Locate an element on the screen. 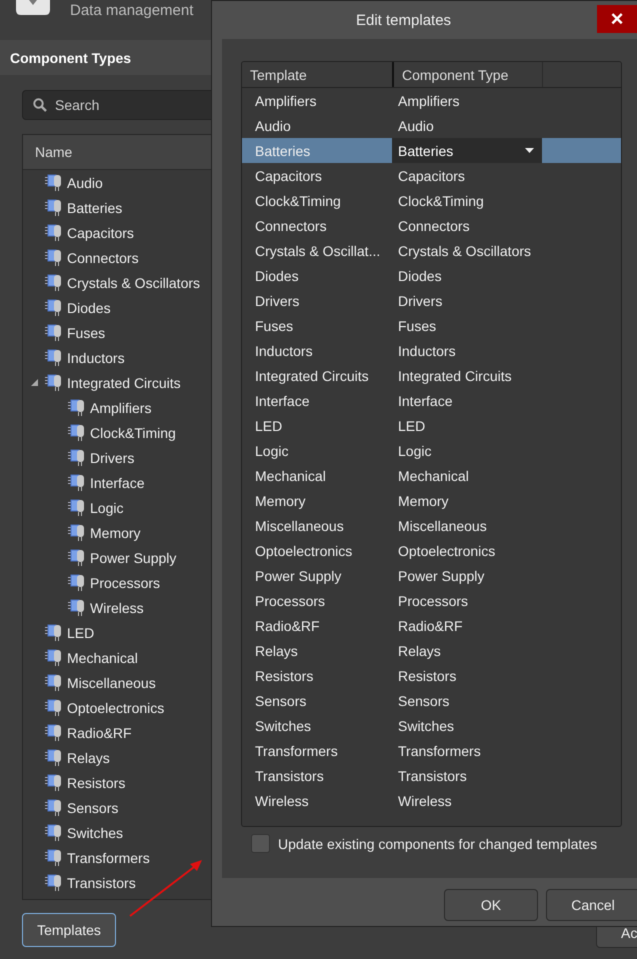  table-row: Memory Memory is located at coordinates (431, 500).